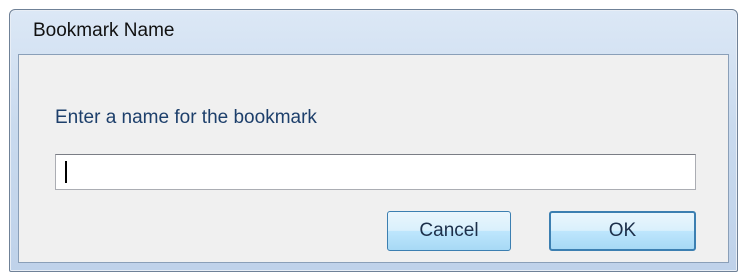 The width and height of the screenshot is (749, 277). What do you see at coordinates (622, 231) in the screenshot?
I see `ok-button: OK` at bounding box center [622, 231].